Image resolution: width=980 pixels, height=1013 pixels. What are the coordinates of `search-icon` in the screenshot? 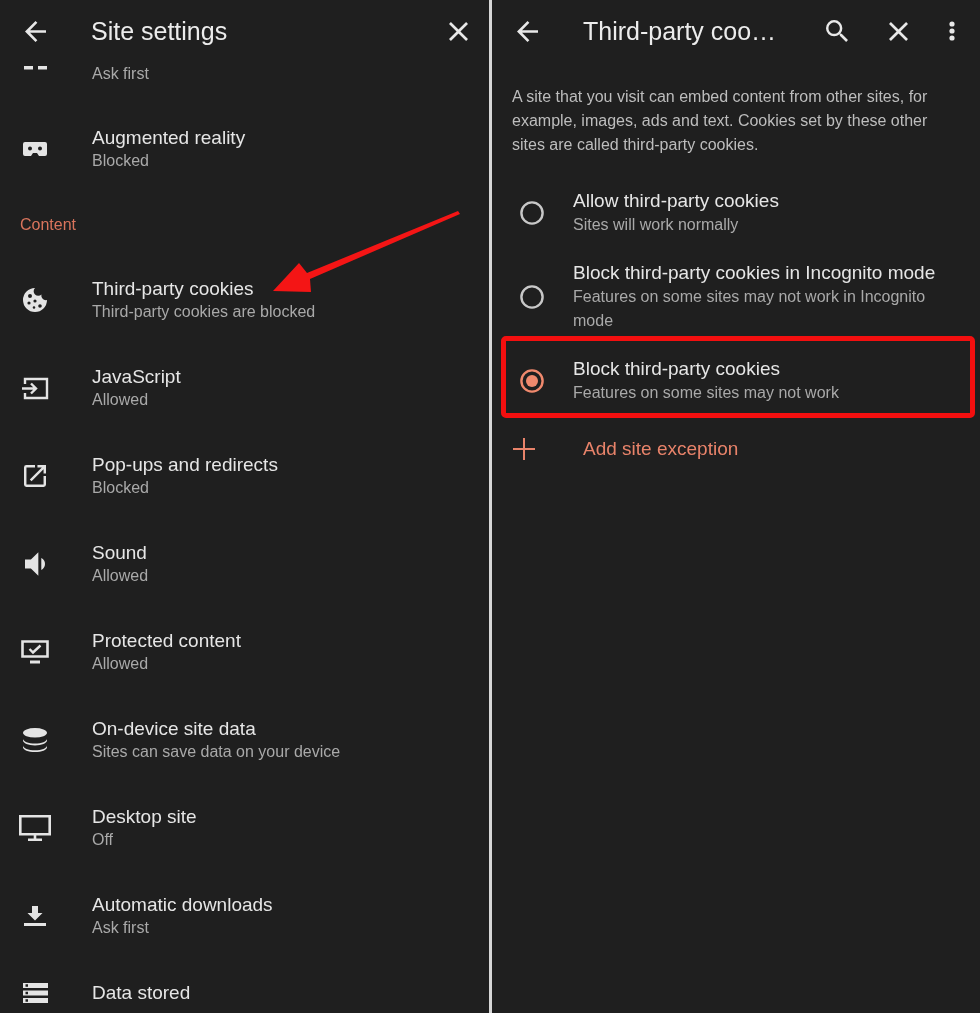 It's located at (837, 31).